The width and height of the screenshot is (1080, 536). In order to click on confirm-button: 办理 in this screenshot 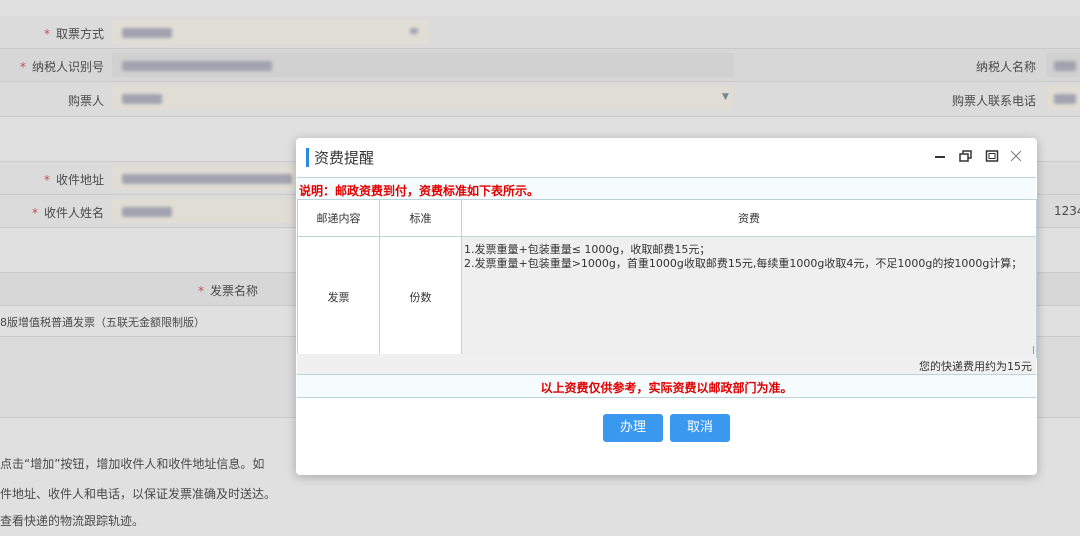, I will do `click(633, 428)`.